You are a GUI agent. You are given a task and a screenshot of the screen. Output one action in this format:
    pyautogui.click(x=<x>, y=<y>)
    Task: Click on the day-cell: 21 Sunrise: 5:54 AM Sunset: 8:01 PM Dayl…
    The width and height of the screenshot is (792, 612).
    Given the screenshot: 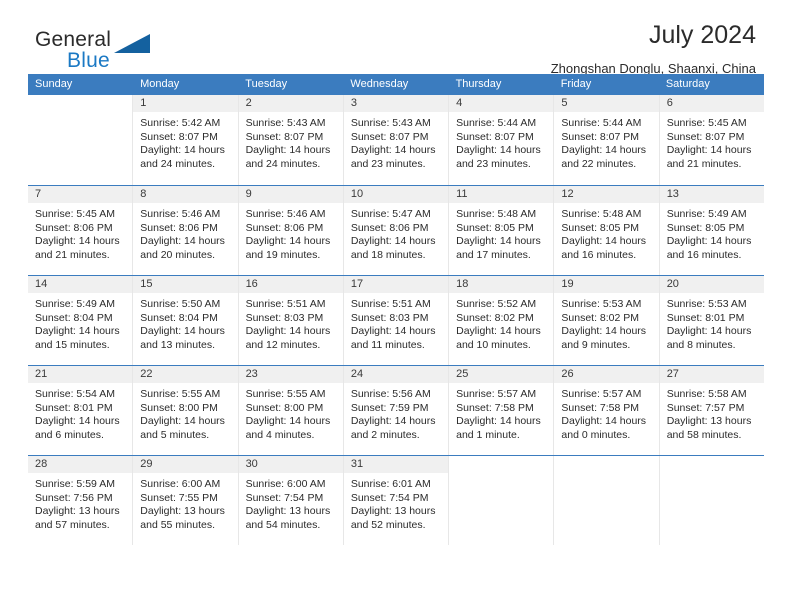 What is the action you would take?
    pyautogui.click(x=81, y=410)
    